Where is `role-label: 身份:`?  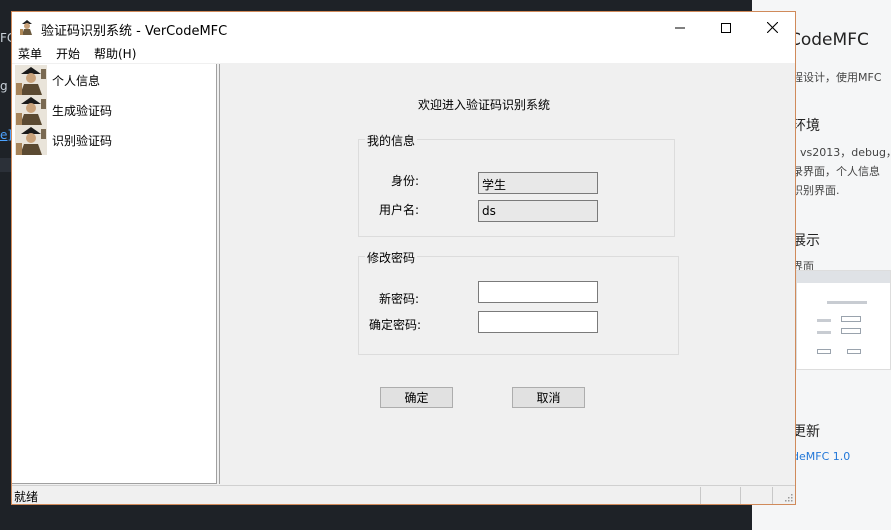 role-label: 身份: is located at coordinates (405, 181).